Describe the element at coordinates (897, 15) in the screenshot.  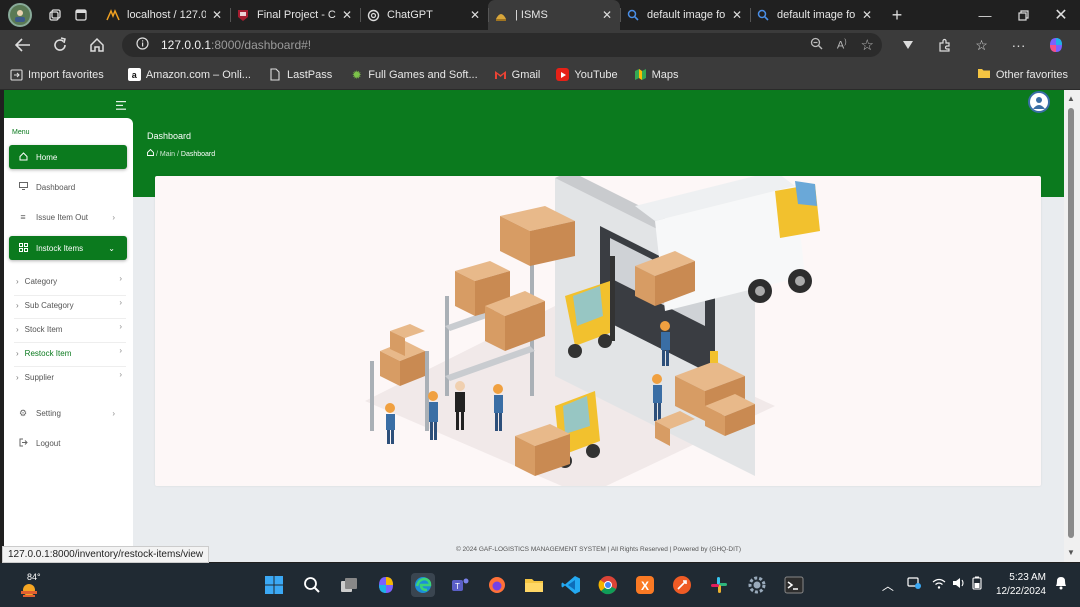
I see `new-tab-button: +` at that location.